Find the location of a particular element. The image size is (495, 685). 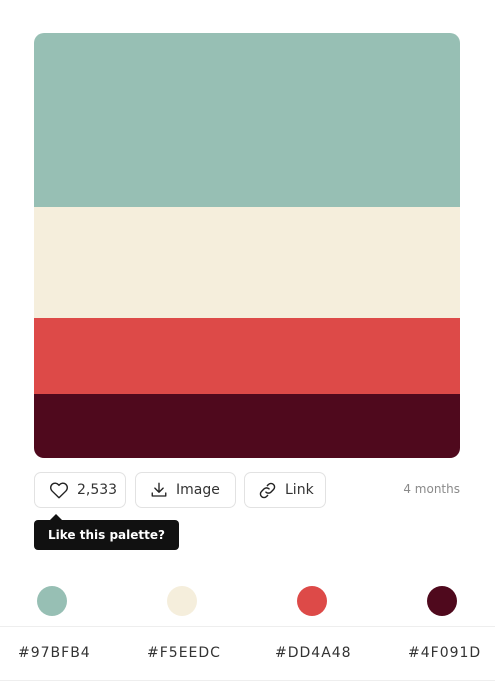

hex-codes-bar: #97BFB4 #F5EEDC #DD4A48 #4F091D is located at coordinates (247, 653).